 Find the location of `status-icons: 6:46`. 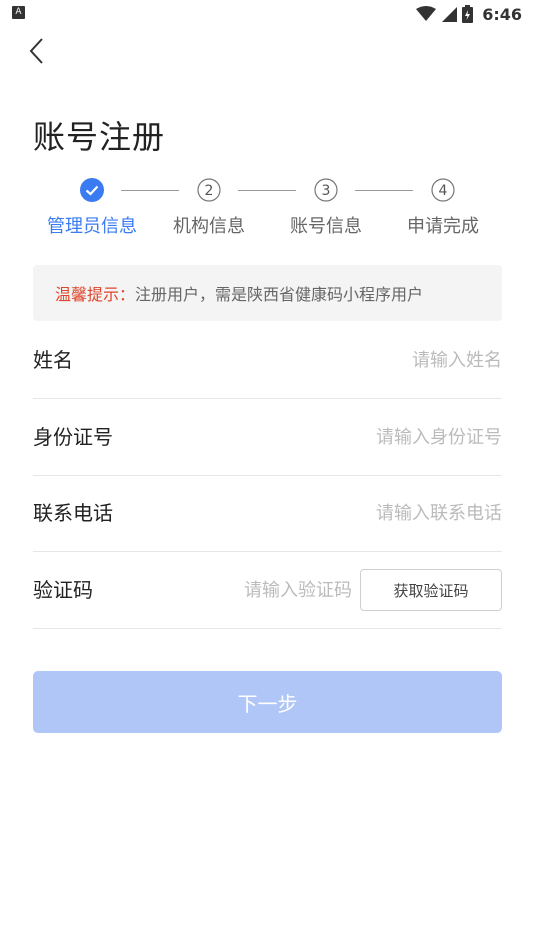

status-icons: 6:46 is located at coordinates (469, 14).